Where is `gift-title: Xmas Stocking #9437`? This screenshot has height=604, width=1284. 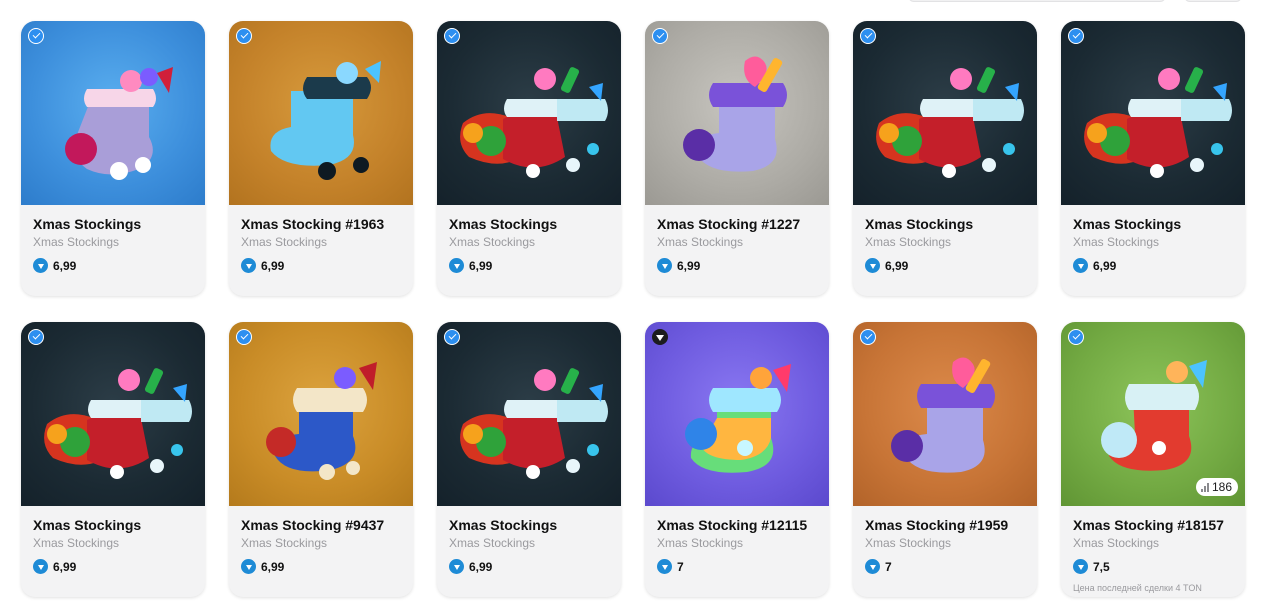
gift-title: Xmas Stocking #9437 is located at coordinates (313, 525).